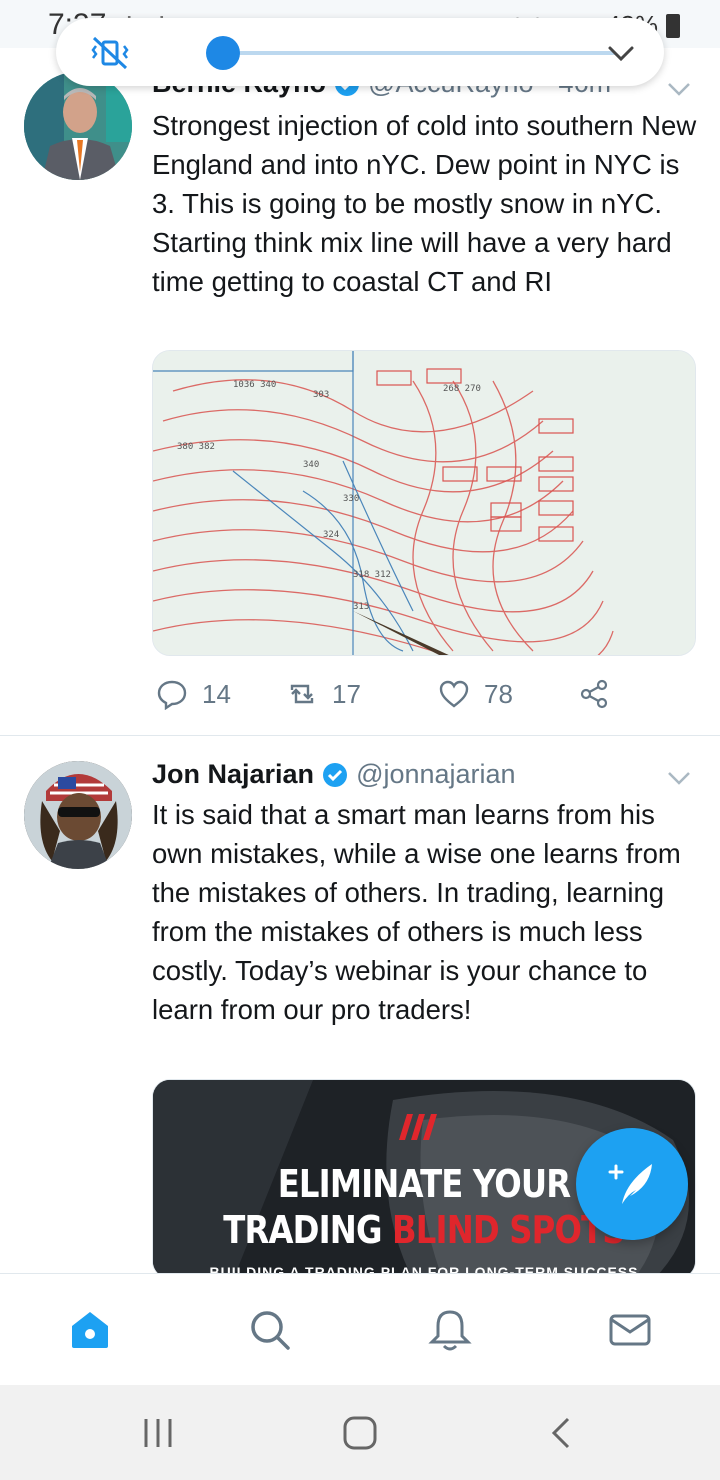 This screenshot has height=1480, width=720. Describe the element at coordinates (302, 694) in the screenshot. I see `retweet-icon` at that location.